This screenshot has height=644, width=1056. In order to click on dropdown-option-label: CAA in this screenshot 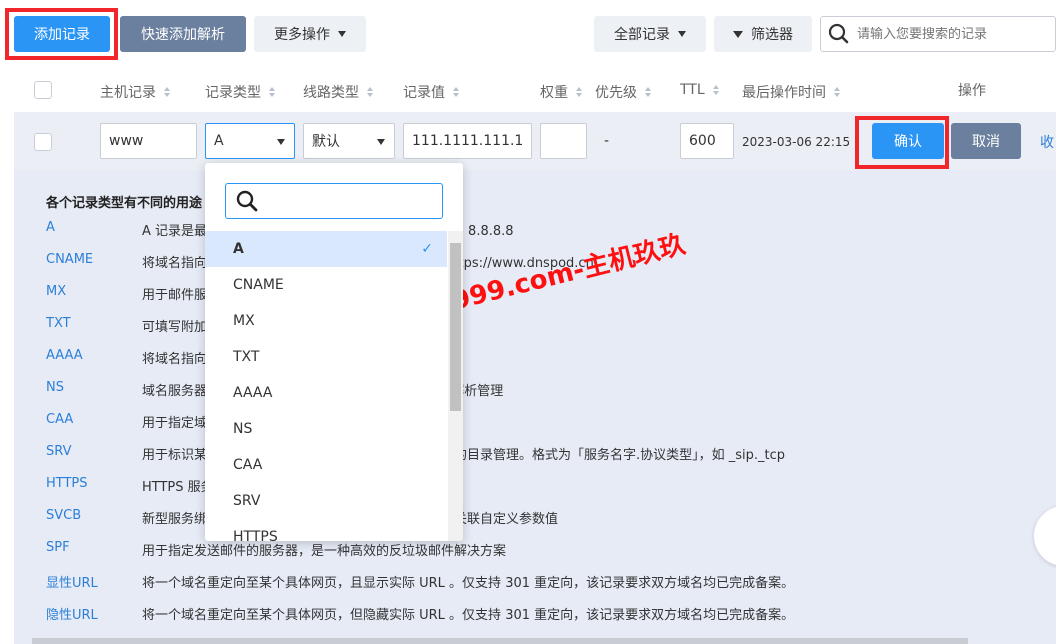, I will do `click(248, 465)`.